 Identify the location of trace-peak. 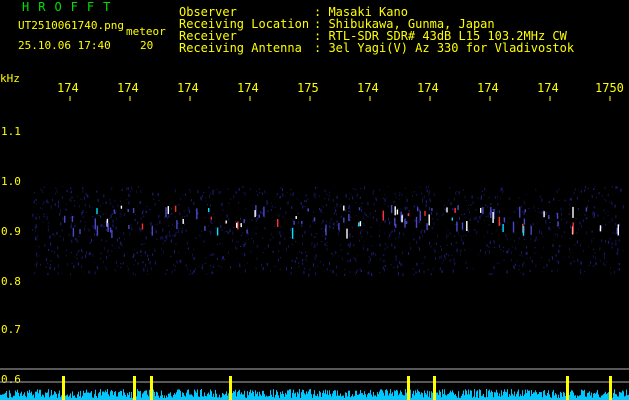
(408, 388).